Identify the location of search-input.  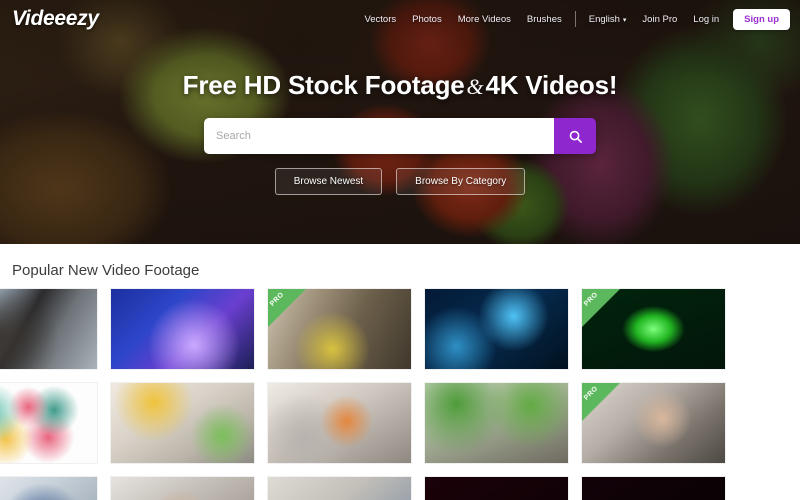
(379, 136).